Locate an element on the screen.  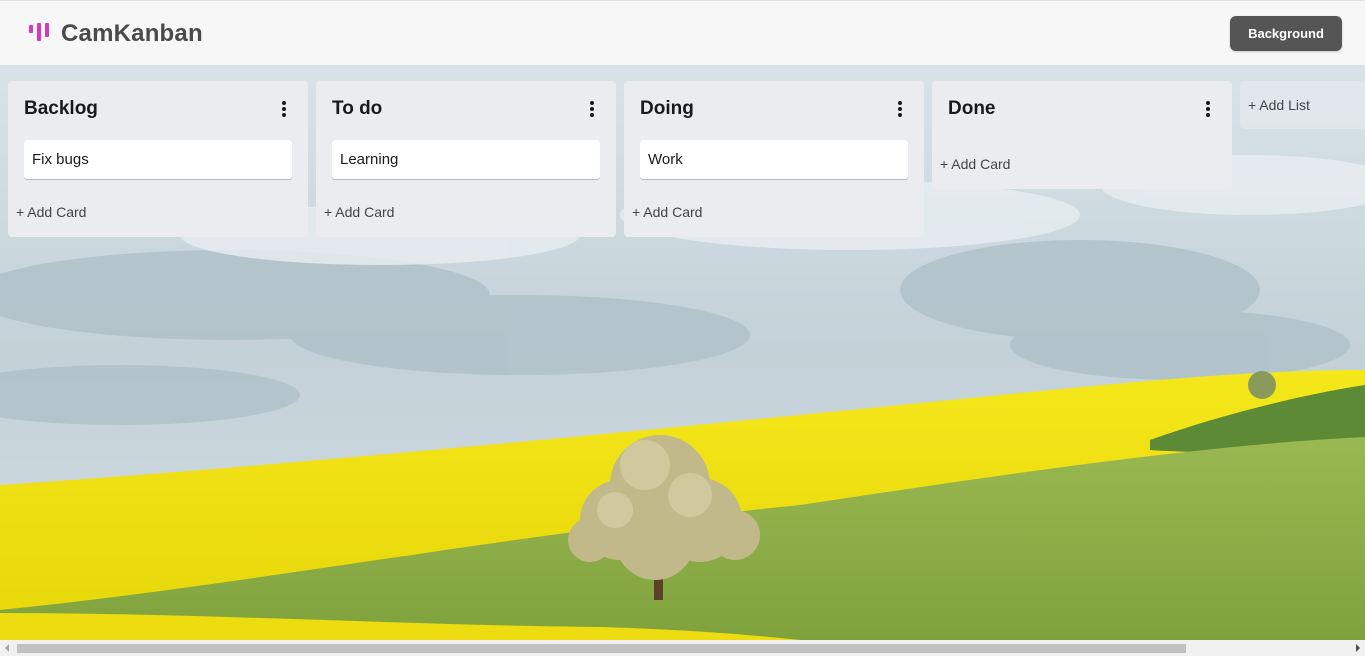
list-title: To do is located at coordinates (357, 108).